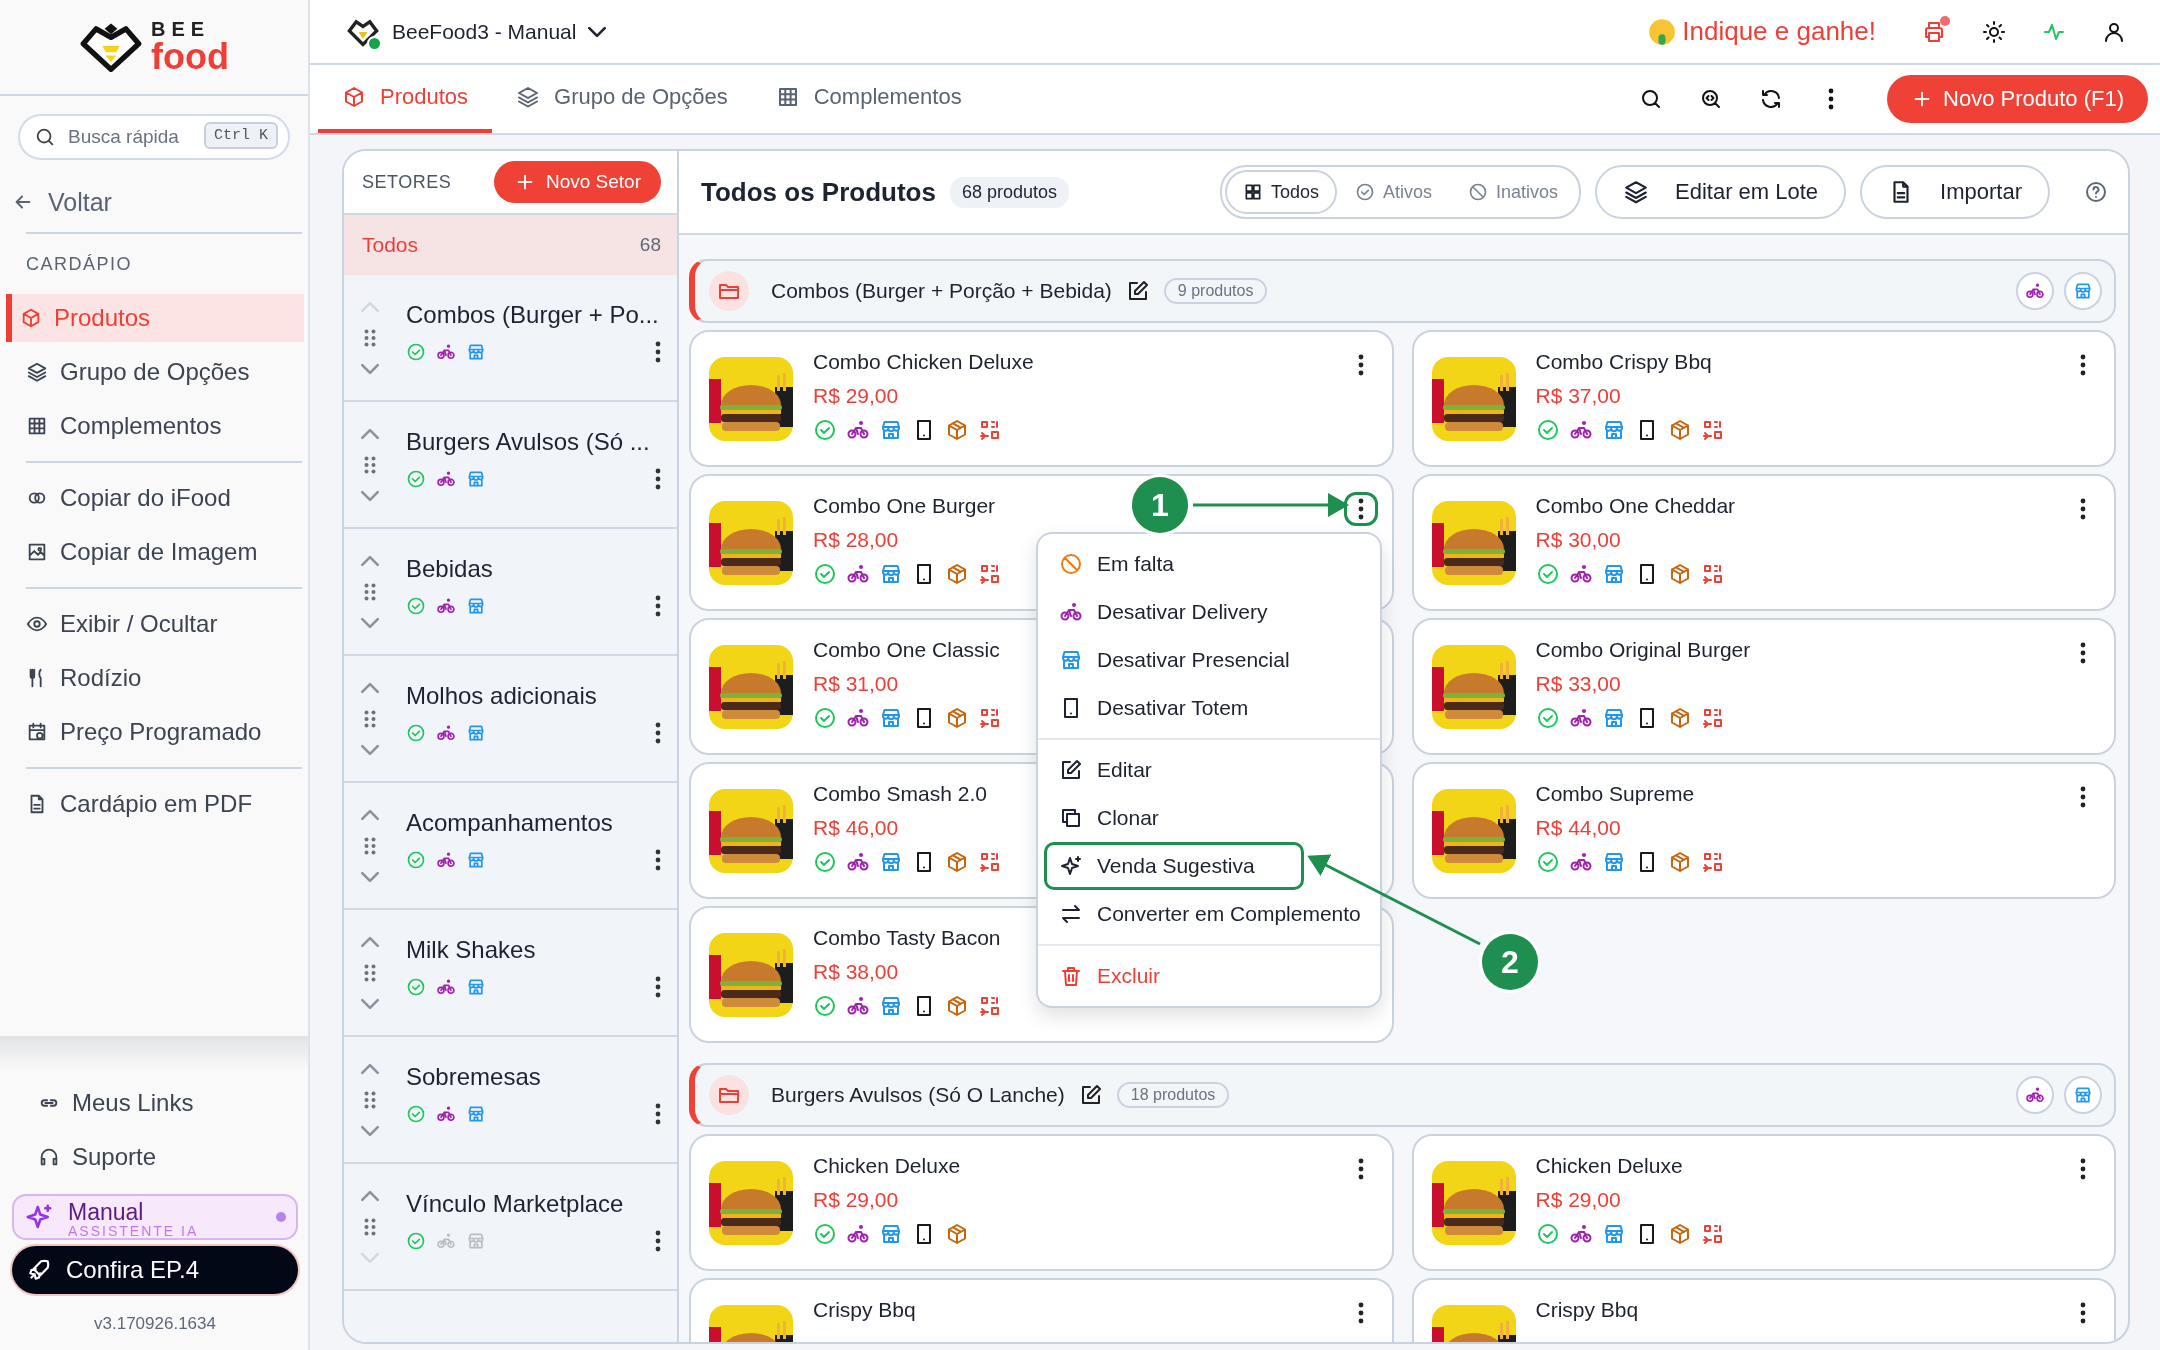 This screenshot has height=1350, width=2160. I want to click on product-name: Combo Crispy Bbq, so click(1623, 362).